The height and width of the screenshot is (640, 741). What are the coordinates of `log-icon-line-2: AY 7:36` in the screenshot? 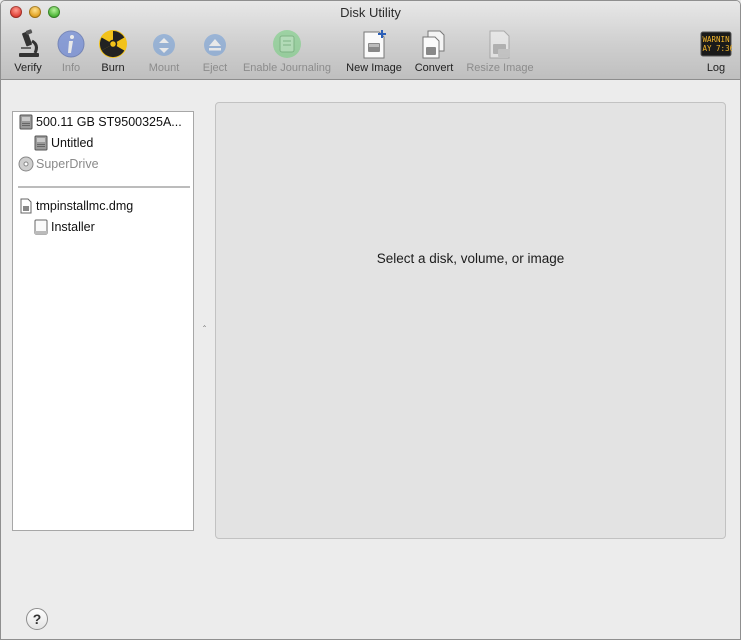 It's located at (718, 48).